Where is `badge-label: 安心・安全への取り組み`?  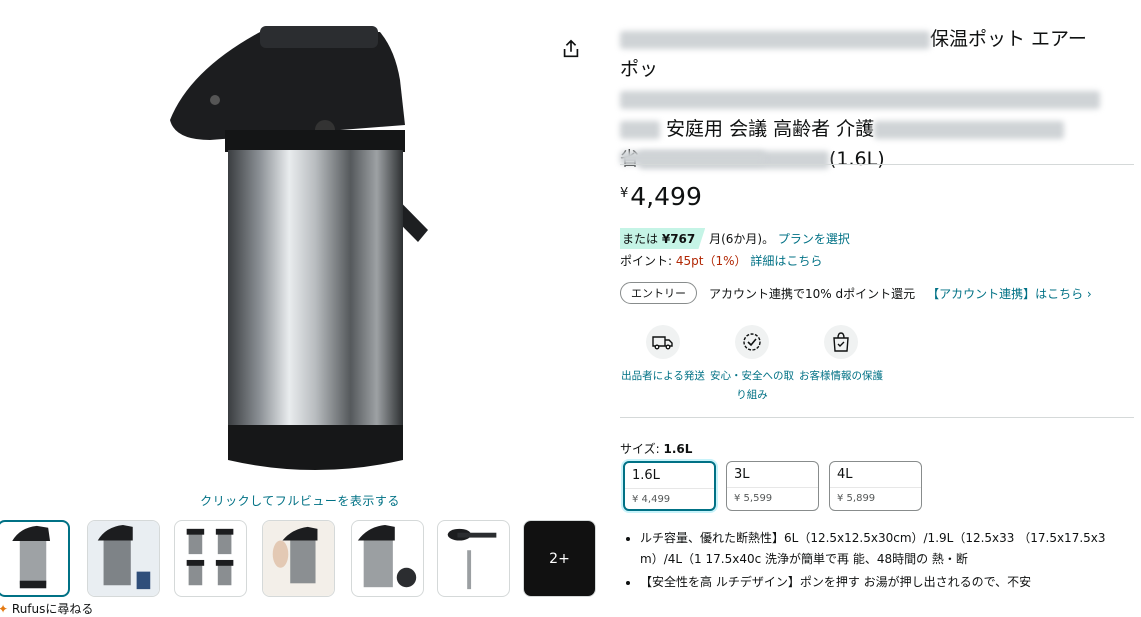 badge-label: 安心・安全への取り組み is located at coordinates (752, 385).